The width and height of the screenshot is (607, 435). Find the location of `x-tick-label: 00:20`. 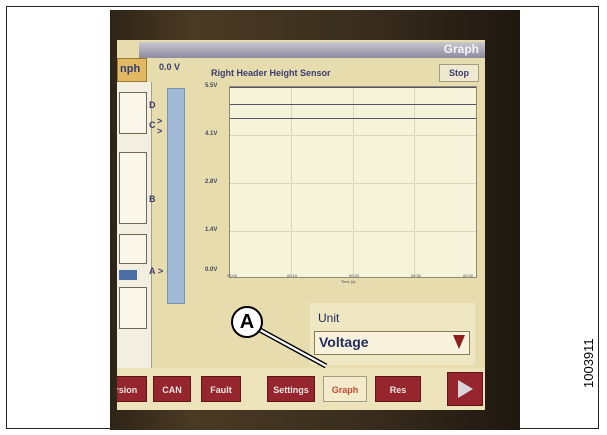

x-tick-label: 00:20 is located at coordinates (354, 275).